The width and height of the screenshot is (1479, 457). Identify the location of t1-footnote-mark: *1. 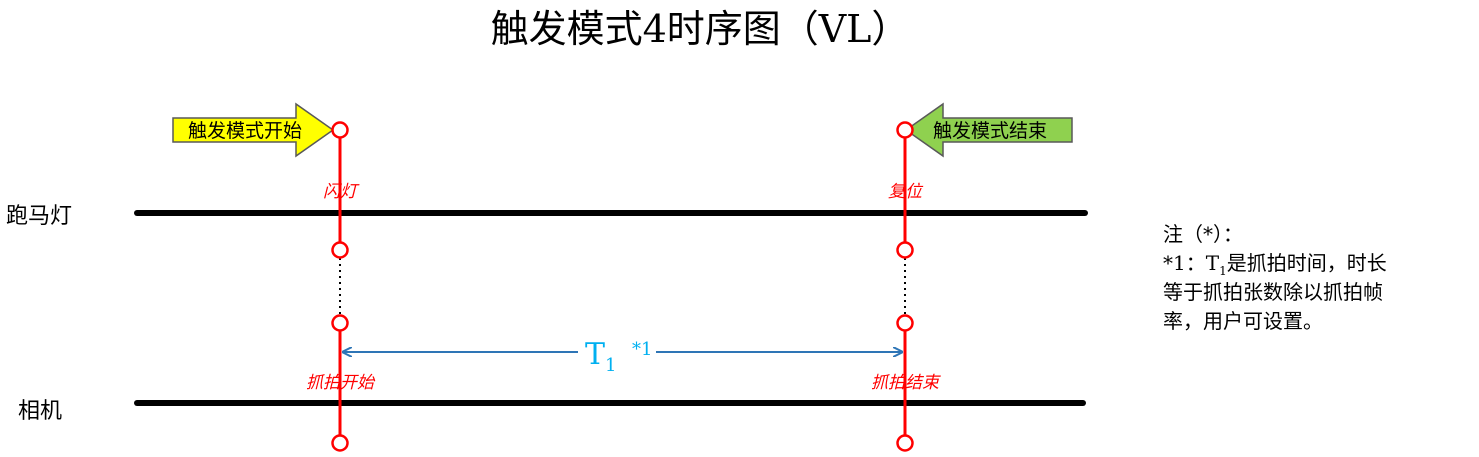
(642, 349).